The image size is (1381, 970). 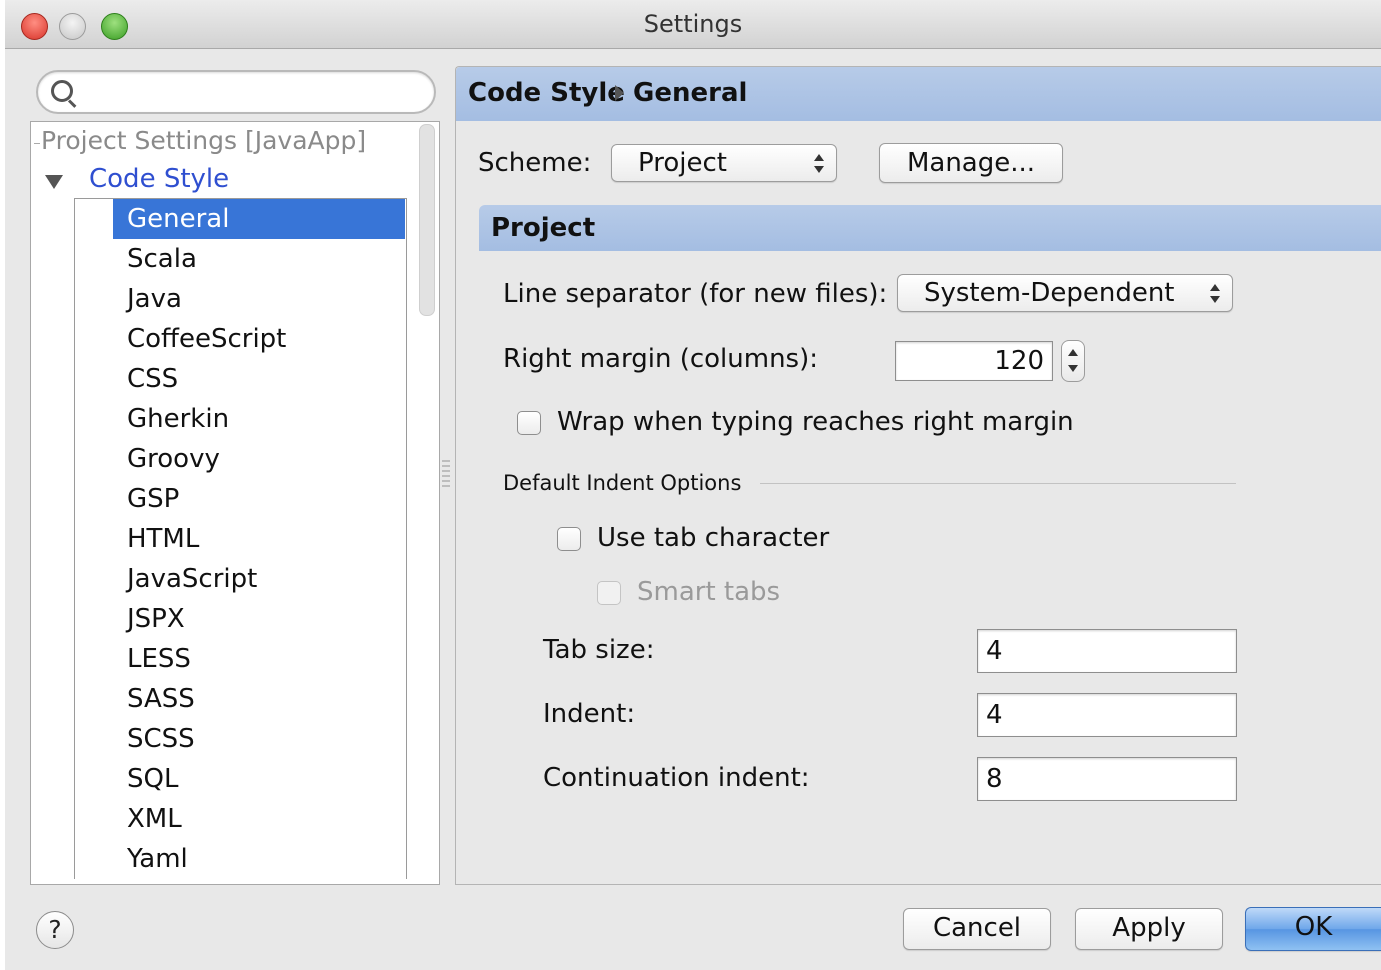 What do you see at coordinates (259, 859) in the screenshot?
I see `tree-item-yaml: Yaml` at bounding box center [259, 859].